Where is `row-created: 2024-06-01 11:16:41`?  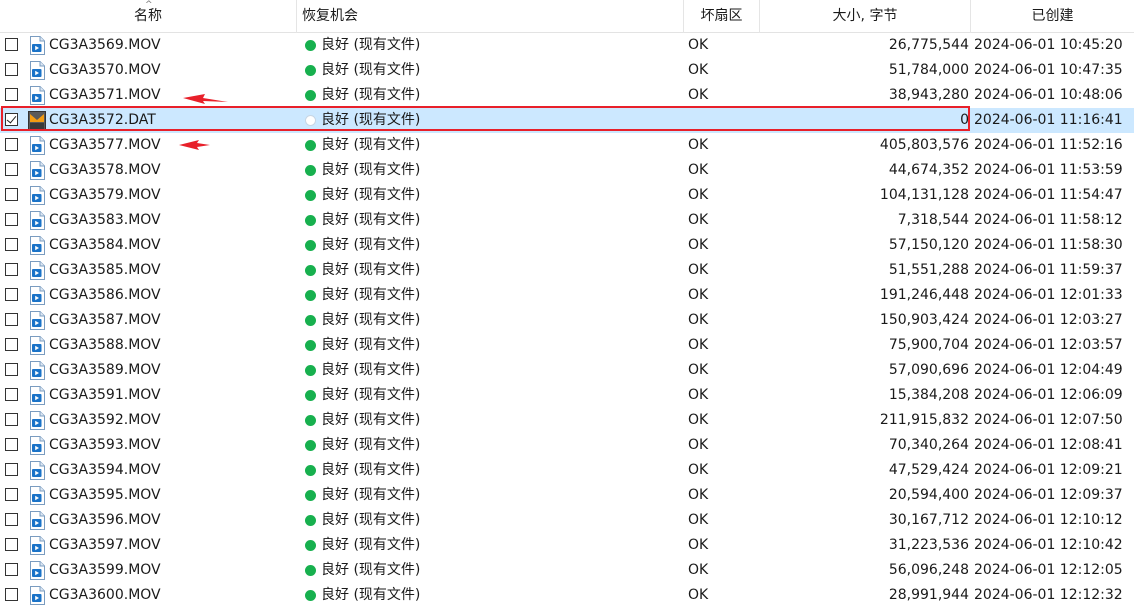 row-created: 2024-06-01 11:16:41 is located at coordinates (1048, 120).